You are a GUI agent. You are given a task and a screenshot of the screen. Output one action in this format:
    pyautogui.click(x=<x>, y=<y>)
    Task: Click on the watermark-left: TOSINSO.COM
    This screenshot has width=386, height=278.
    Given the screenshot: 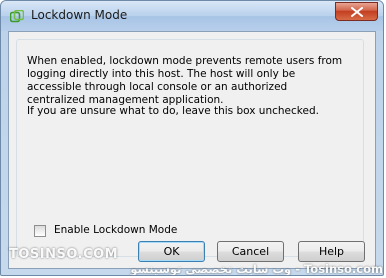 What is the action you would take?
    pyautogui.click(x=64, y=254)
    